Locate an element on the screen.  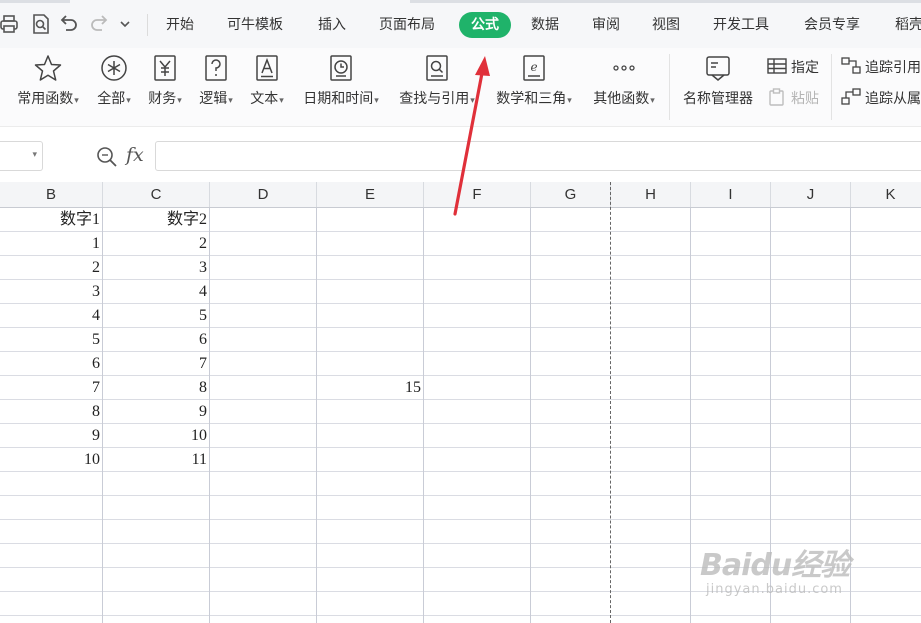
cell-c6: 6 is located at coordinates (156, 340).